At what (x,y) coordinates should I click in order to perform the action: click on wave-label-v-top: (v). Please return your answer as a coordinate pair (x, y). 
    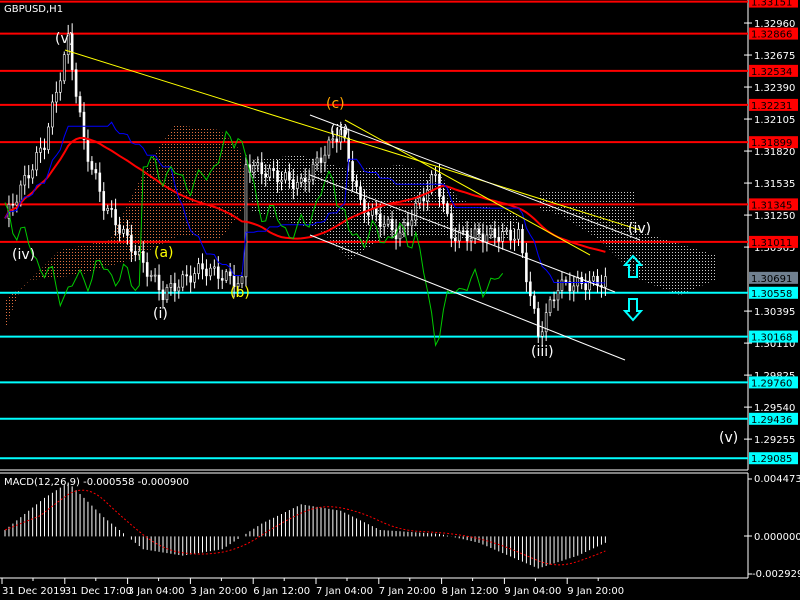
    Looking at the image, I should click on (64, 39).